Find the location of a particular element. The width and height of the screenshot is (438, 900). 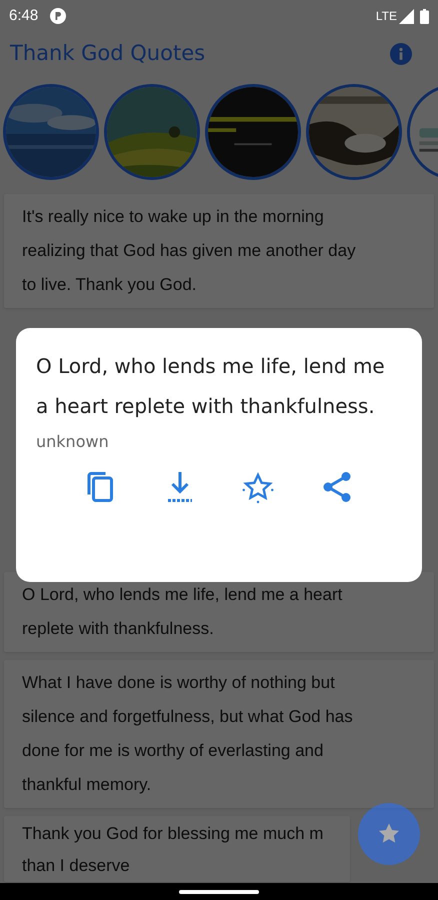

quote-text: It's really nice to wake up in the morning realizing that God has given me another day to live. Thank you God. is located at coordinates (189, 251).